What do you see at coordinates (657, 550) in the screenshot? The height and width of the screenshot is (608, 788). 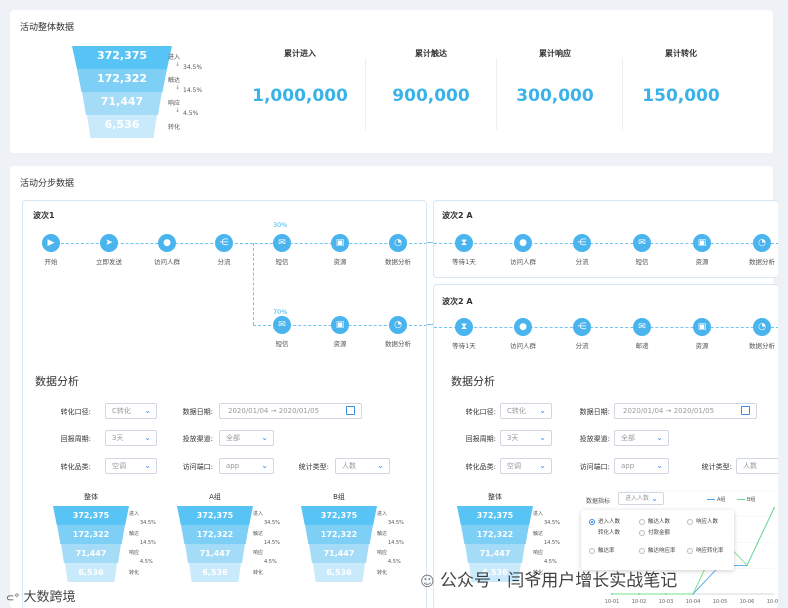 I see `metric-option: 触达响应率` at bounding box center [657, 550].